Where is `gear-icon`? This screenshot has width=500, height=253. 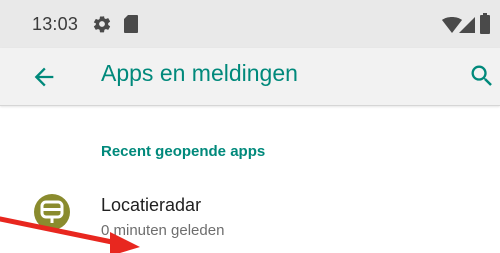
gear-icon is located at coordinates (102, 24).